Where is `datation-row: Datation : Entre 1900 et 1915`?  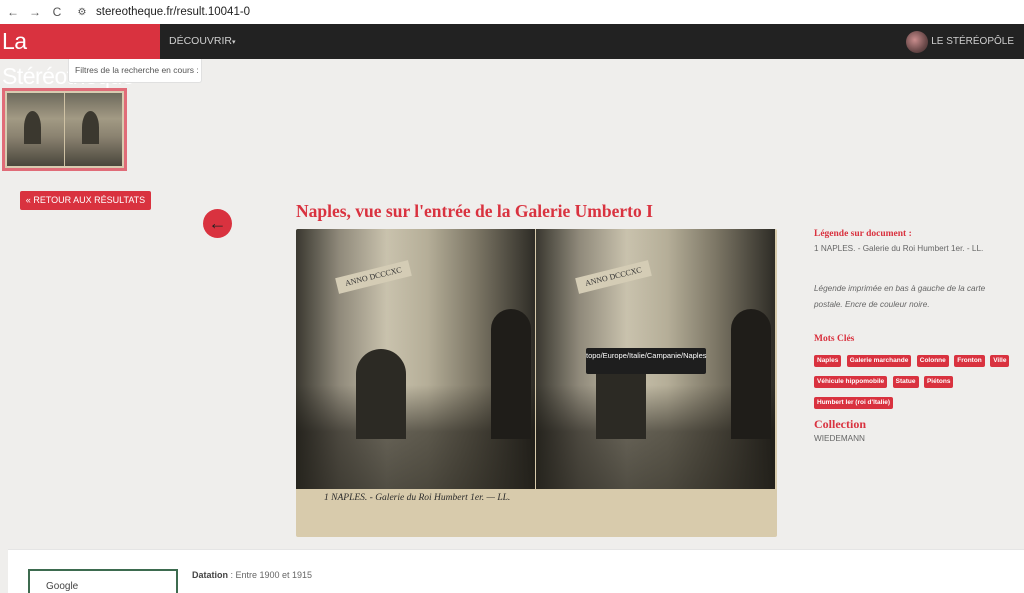 datation-row: Datation : Entre 1900 et 1915 is located at coordinates (252, 575).